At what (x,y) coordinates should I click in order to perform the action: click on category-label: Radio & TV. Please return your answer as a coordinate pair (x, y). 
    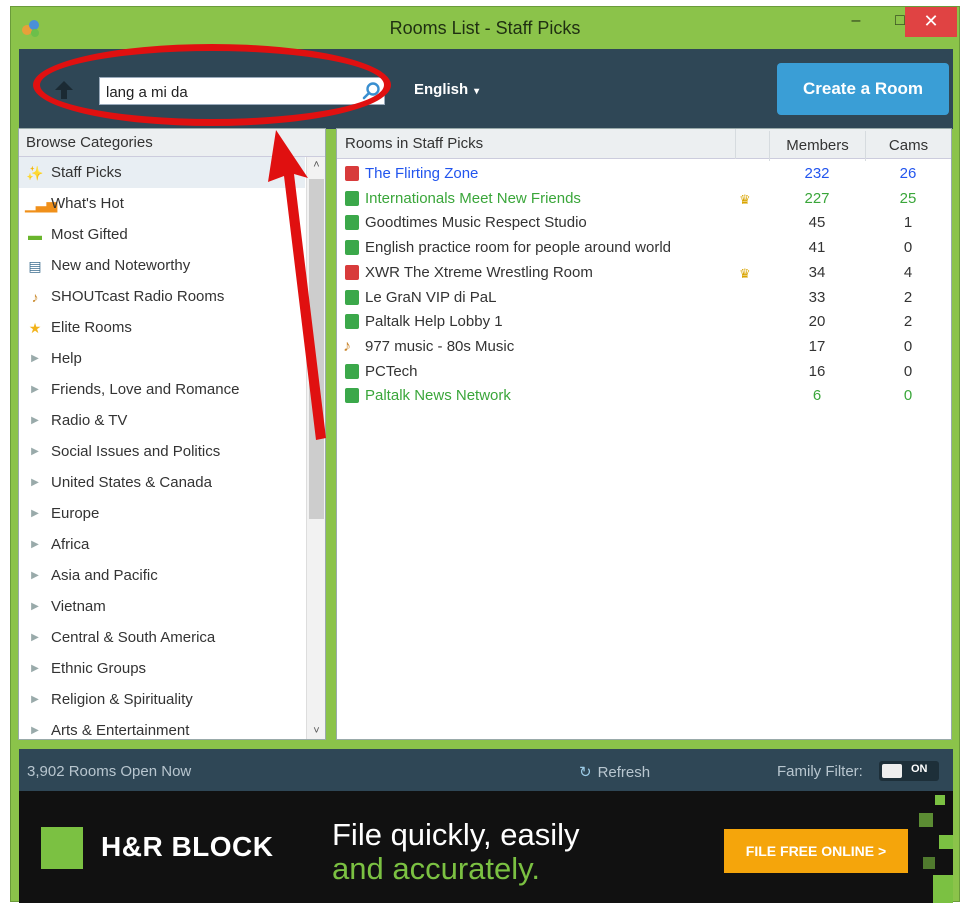
    Looking at the image, I should click on (89, 420).